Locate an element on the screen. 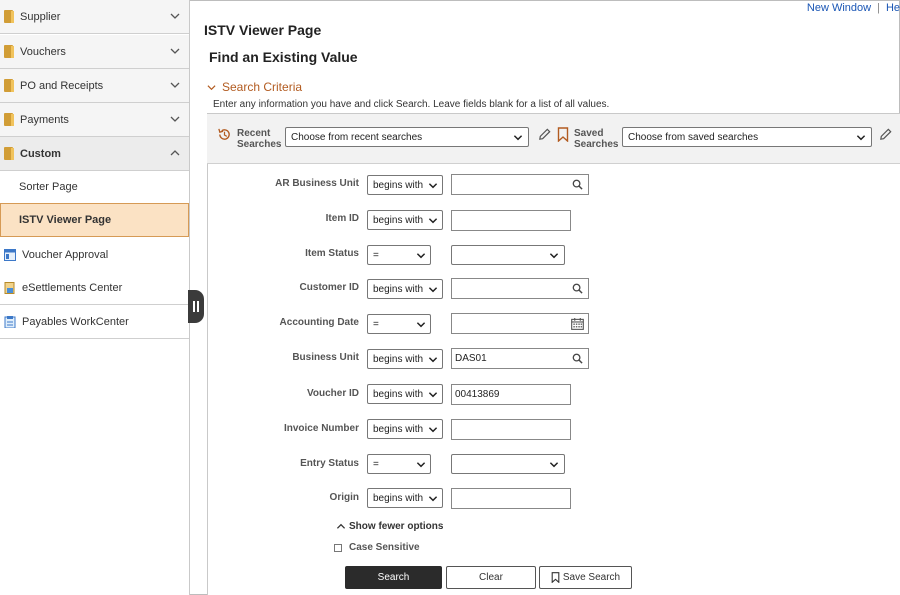 The width and height of the screenshot is (900, 595). find-title: Find an Existing Value is located at coordinates (283, 57).